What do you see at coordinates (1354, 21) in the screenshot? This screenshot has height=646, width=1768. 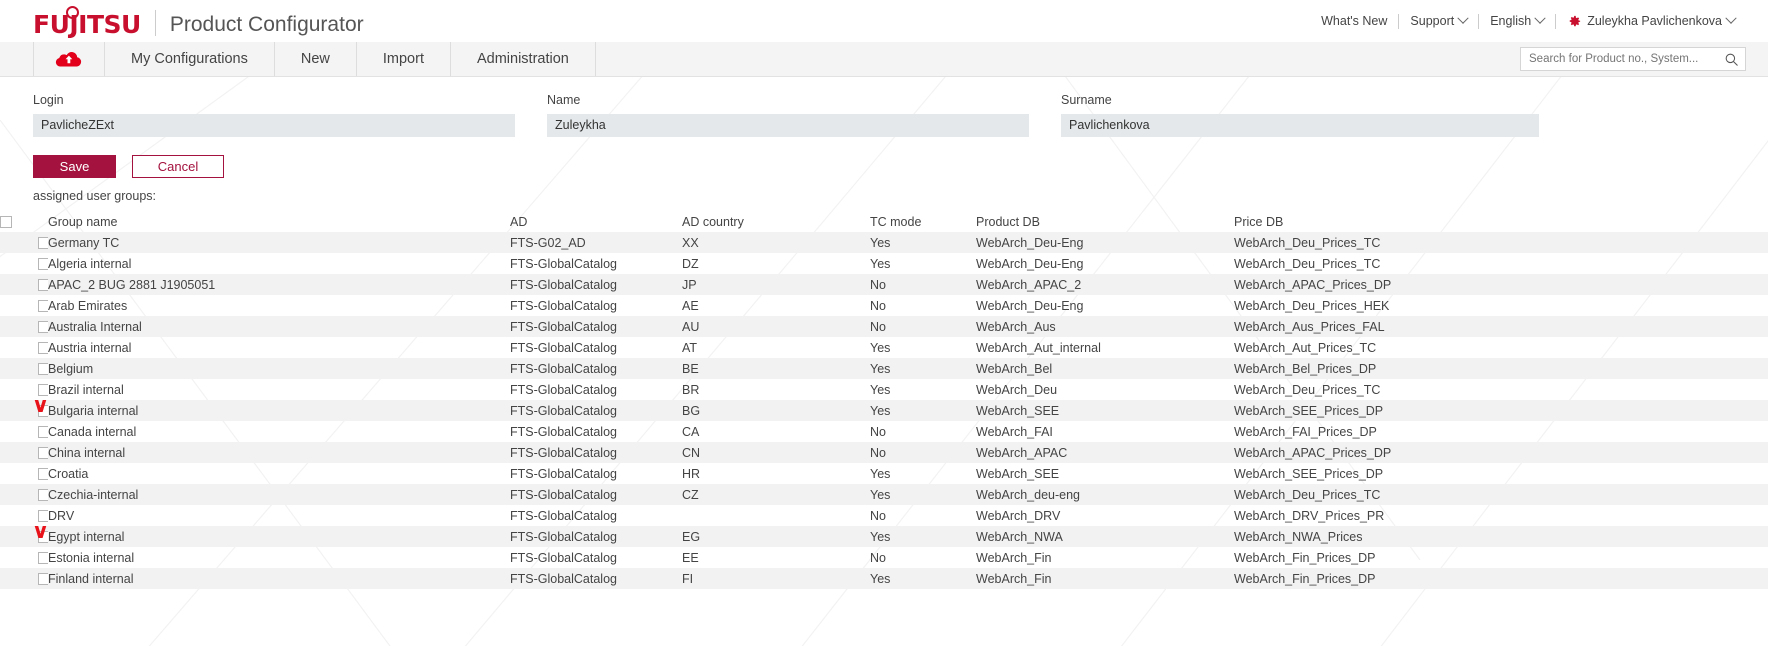 I see `whats-new-link: What's New` at bounding box center [1354, 21].